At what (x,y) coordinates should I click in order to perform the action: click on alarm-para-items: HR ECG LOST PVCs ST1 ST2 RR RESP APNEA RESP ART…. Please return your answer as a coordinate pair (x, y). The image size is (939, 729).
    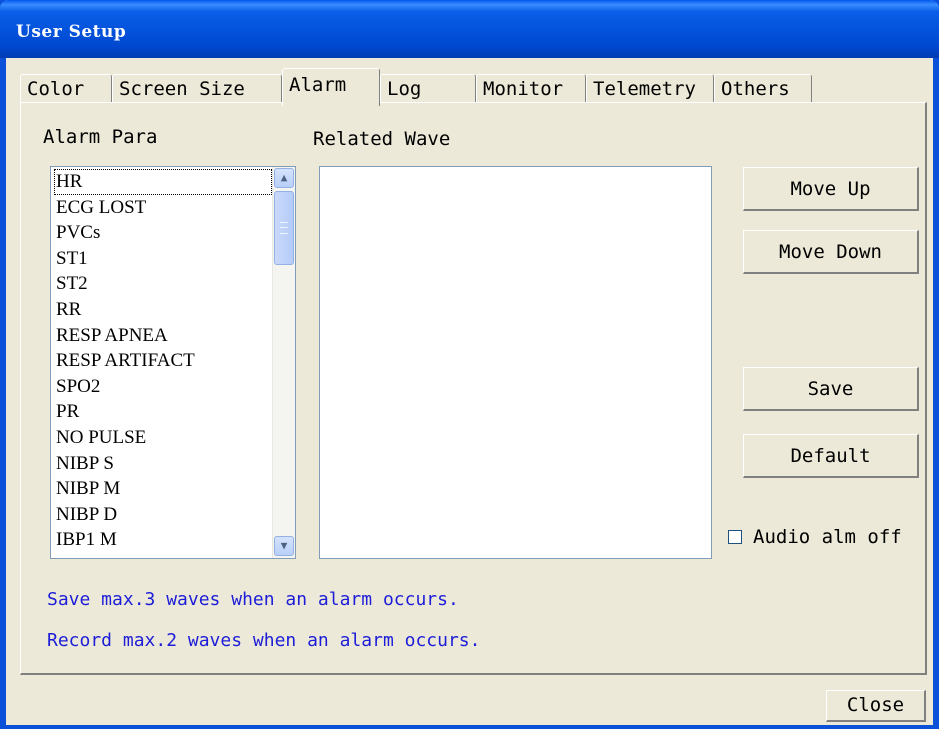
    Looking at the image, I should click on (163, 363).